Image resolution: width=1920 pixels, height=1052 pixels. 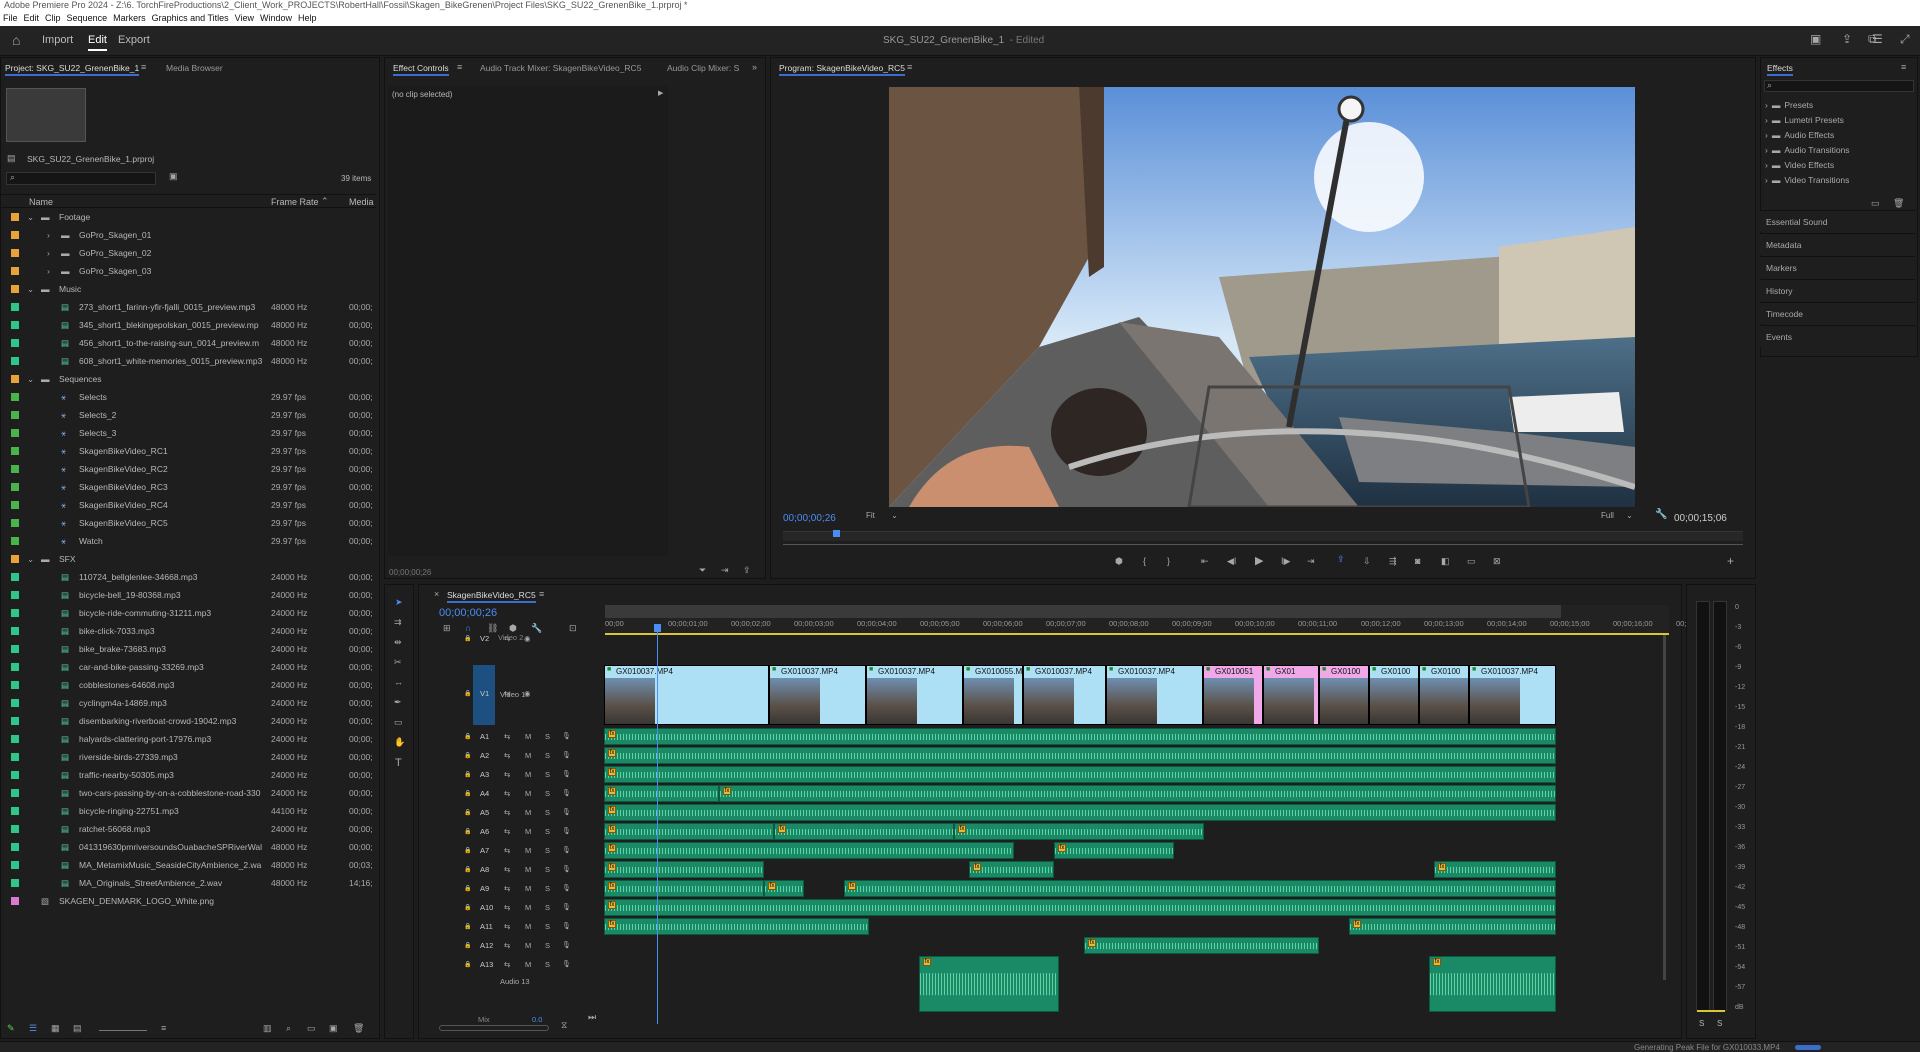 I want to click on tab-edit: Edit, so click(x=97, y=42).